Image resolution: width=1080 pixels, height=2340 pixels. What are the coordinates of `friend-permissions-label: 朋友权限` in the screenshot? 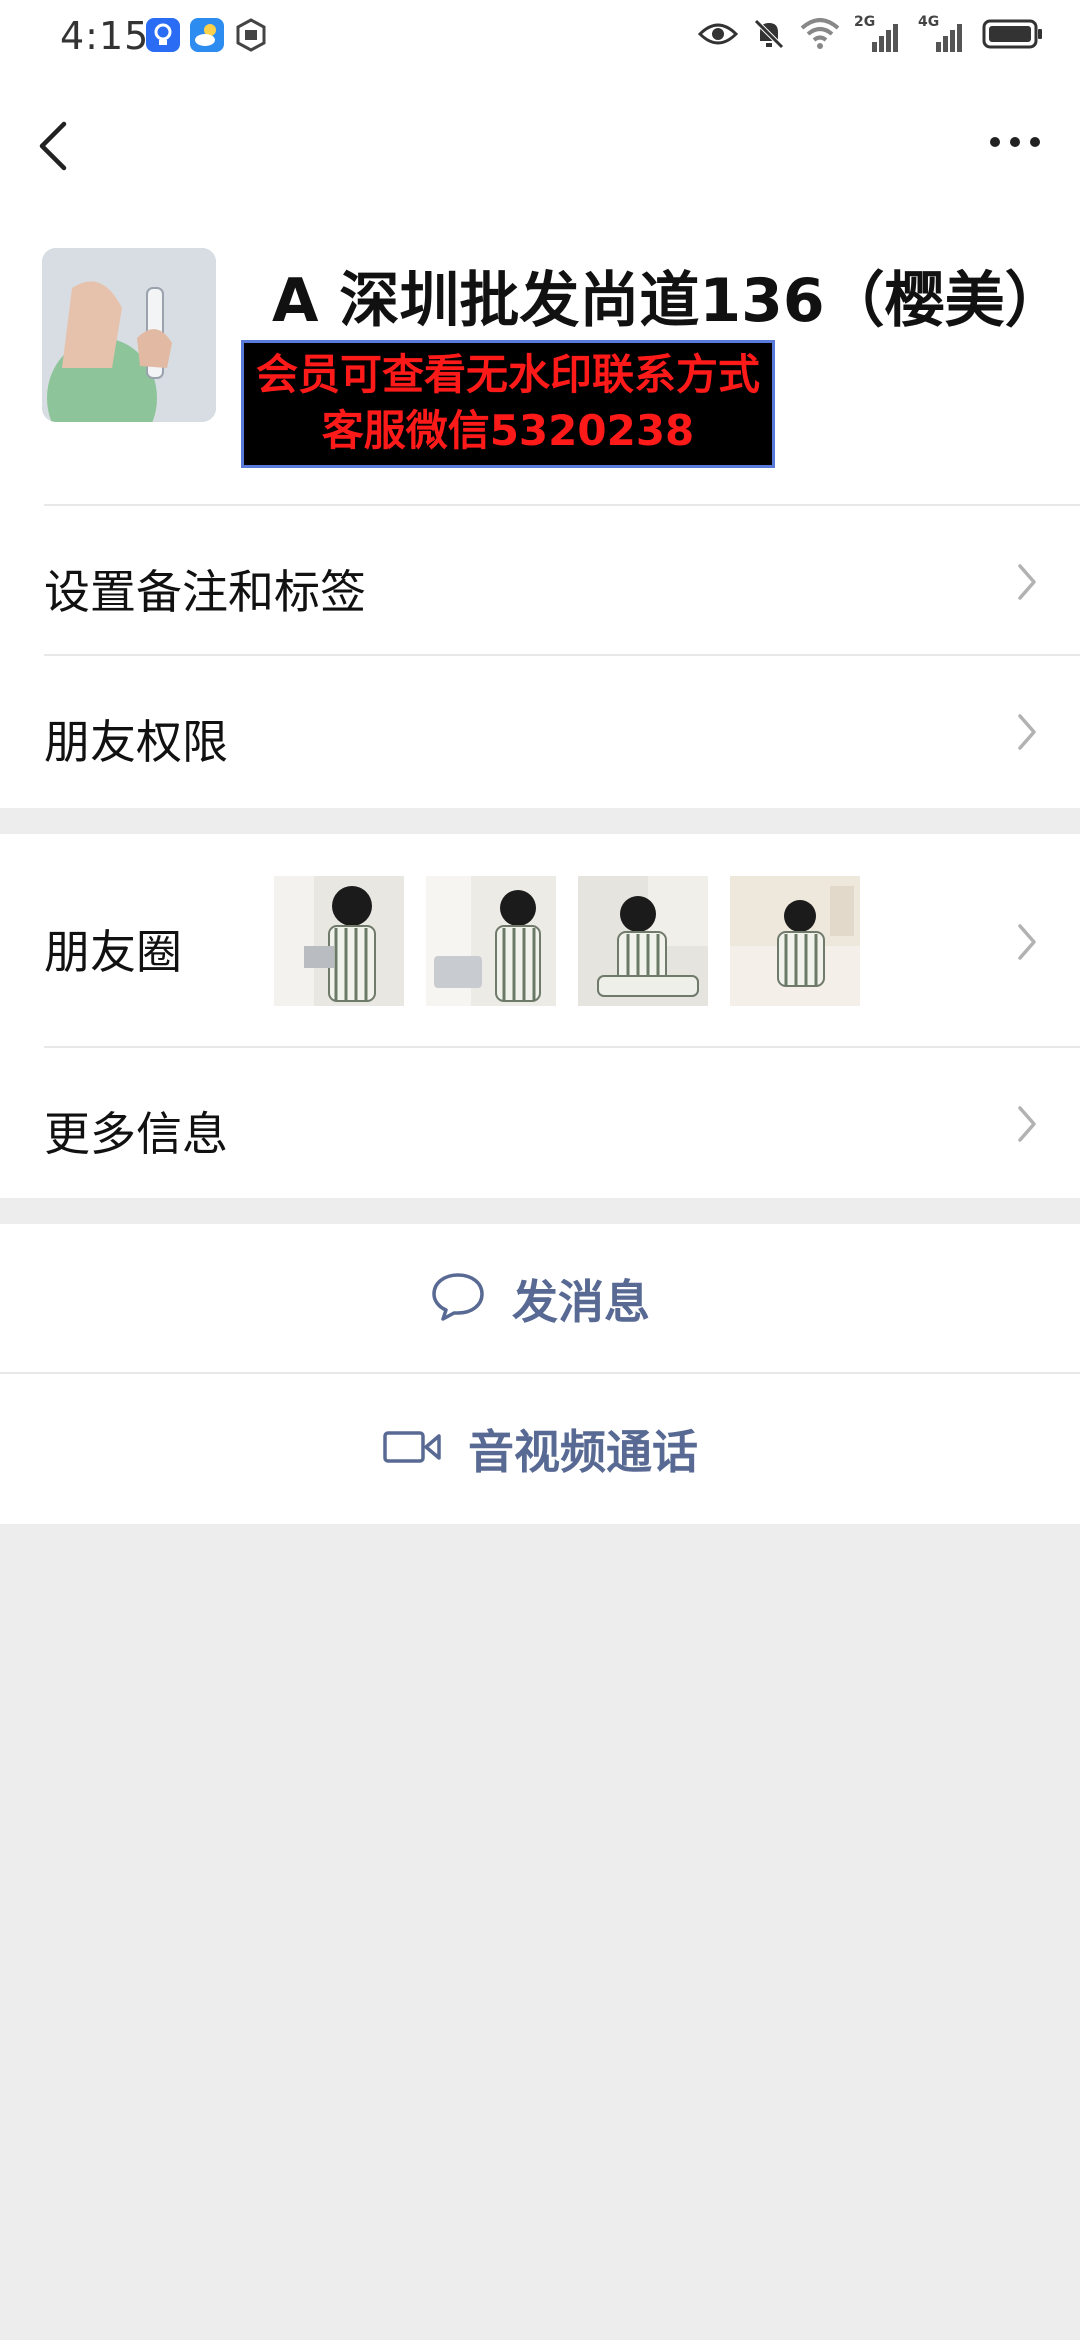 It's located at (136, 742).